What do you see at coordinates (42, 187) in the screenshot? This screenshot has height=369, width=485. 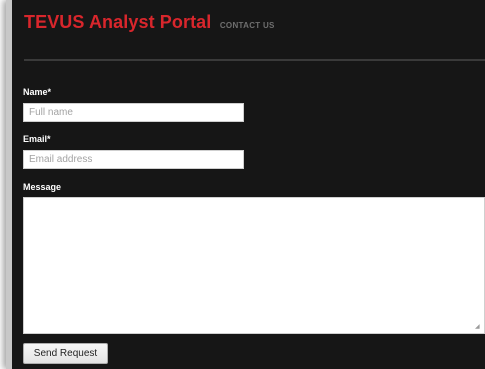 I see `message-label: Message` at bounding box center [42, 187].